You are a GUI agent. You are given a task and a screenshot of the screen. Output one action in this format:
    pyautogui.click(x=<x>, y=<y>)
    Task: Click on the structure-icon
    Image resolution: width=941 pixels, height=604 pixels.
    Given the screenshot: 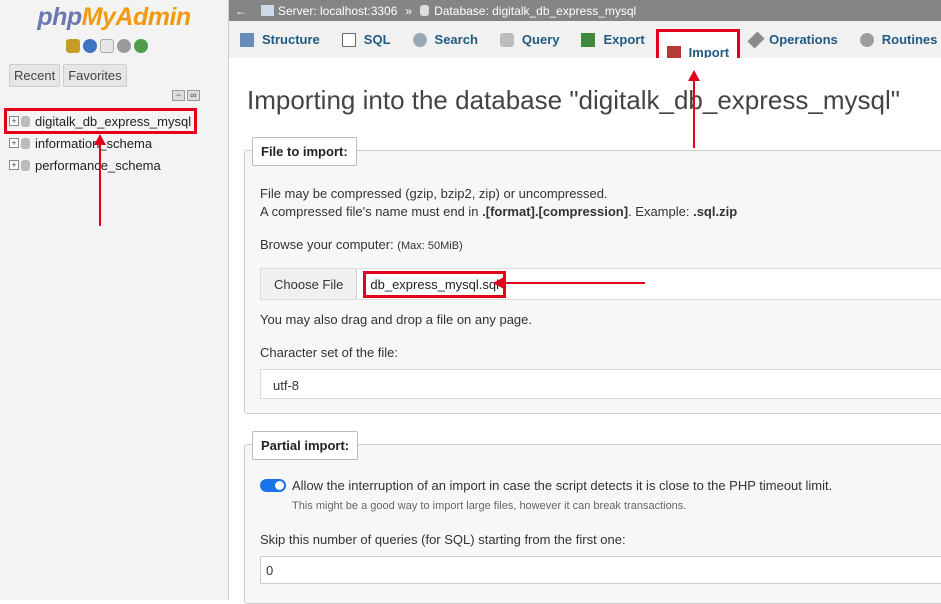 What is the action you would take?
    pyautogui.click(x=247, y=39)
    